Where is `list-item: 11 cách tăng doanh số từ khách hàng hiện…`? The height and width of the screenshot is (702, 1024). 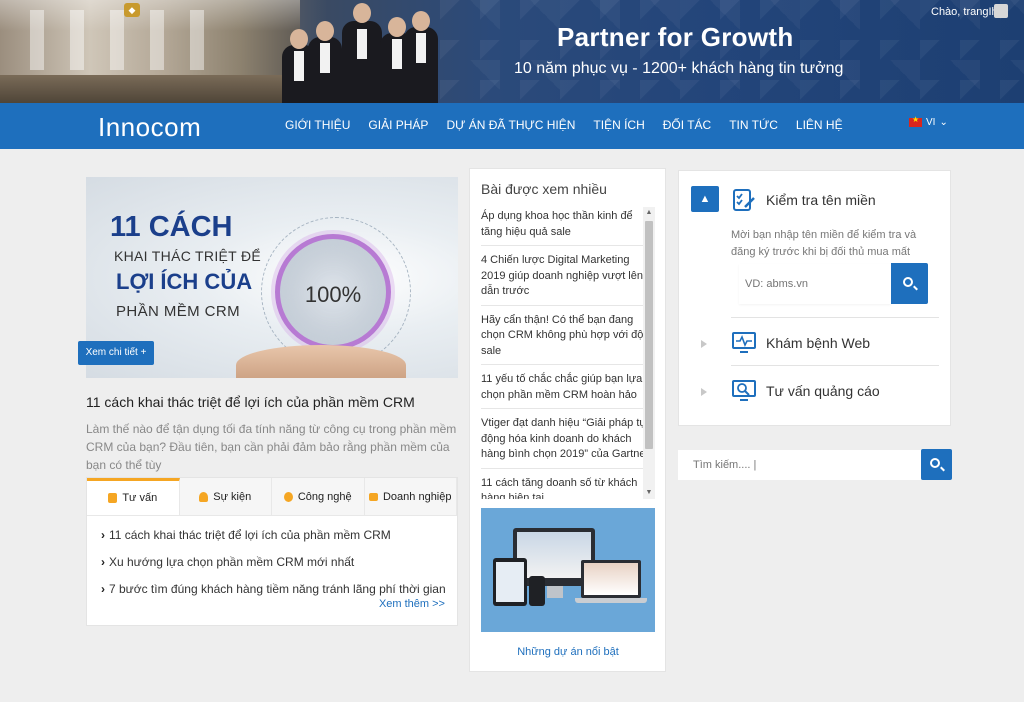 list-item: 11 cách tăng doanh số từ khách hàng hiện… is located at coordinates (566, 487).